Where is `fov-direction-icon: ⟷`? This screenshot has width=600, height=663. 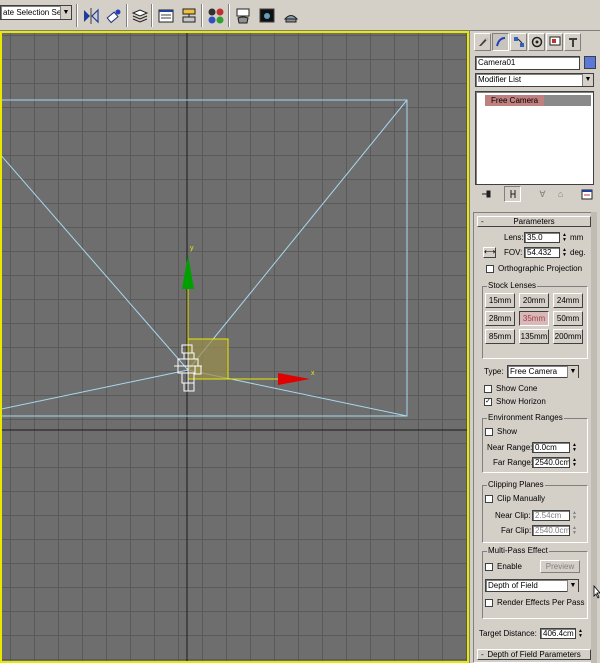 fov-direction-icon: ⟷ is located at coordinates (489, 252).